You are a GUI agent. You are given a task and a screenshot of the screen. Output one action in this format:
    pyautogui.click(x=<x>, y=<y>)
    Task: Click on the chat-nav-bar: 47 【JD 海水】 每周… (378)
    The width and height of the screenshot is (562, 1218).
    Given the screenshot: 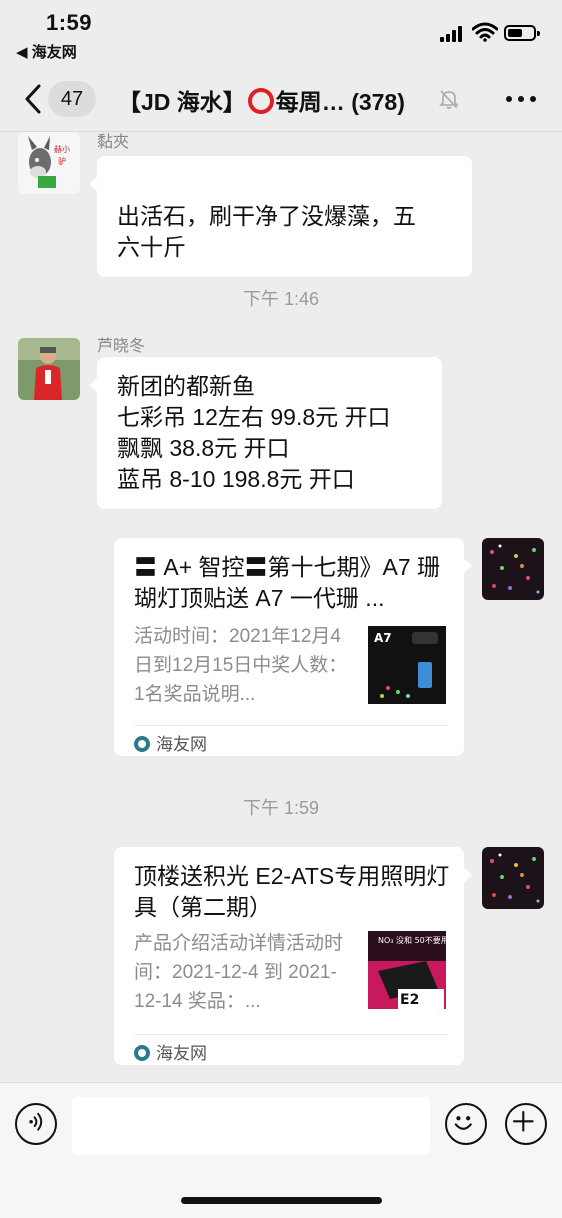 What is the action you would take?
    pyautogui.click(x=281, y=99)
    